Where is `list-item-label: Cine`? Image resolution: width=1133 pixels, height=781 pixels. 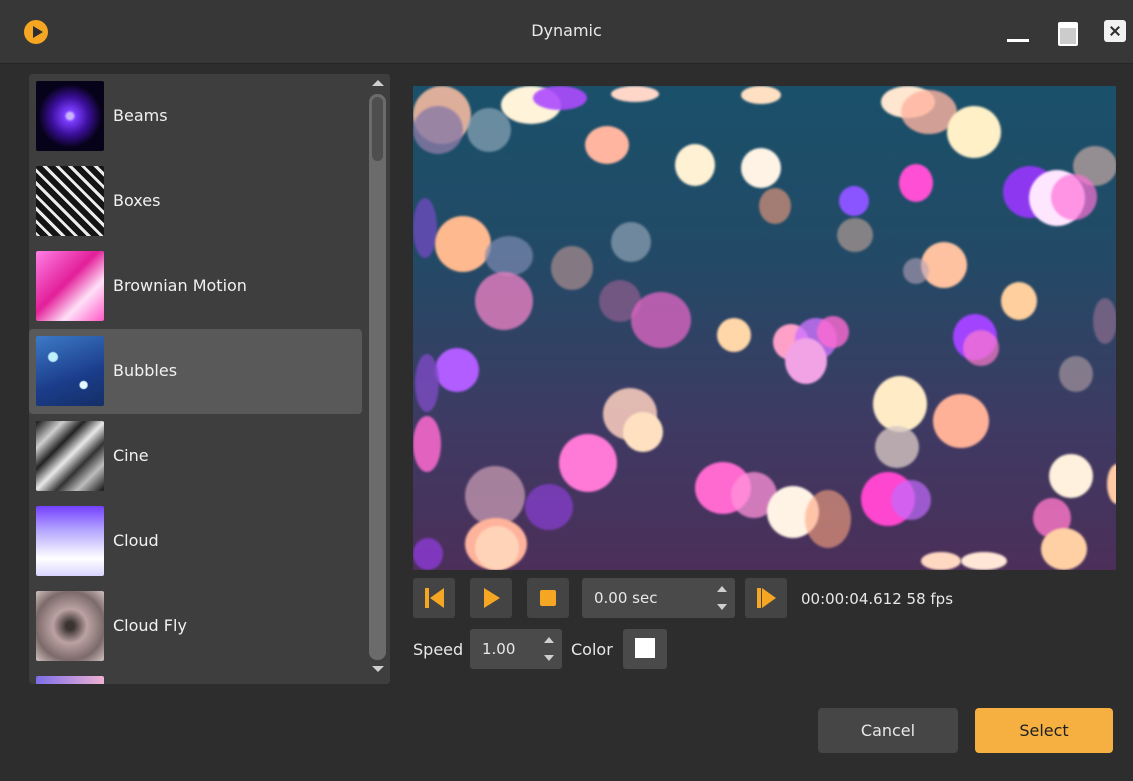 list-item-label: Cine is located at coordinates (131, 455).